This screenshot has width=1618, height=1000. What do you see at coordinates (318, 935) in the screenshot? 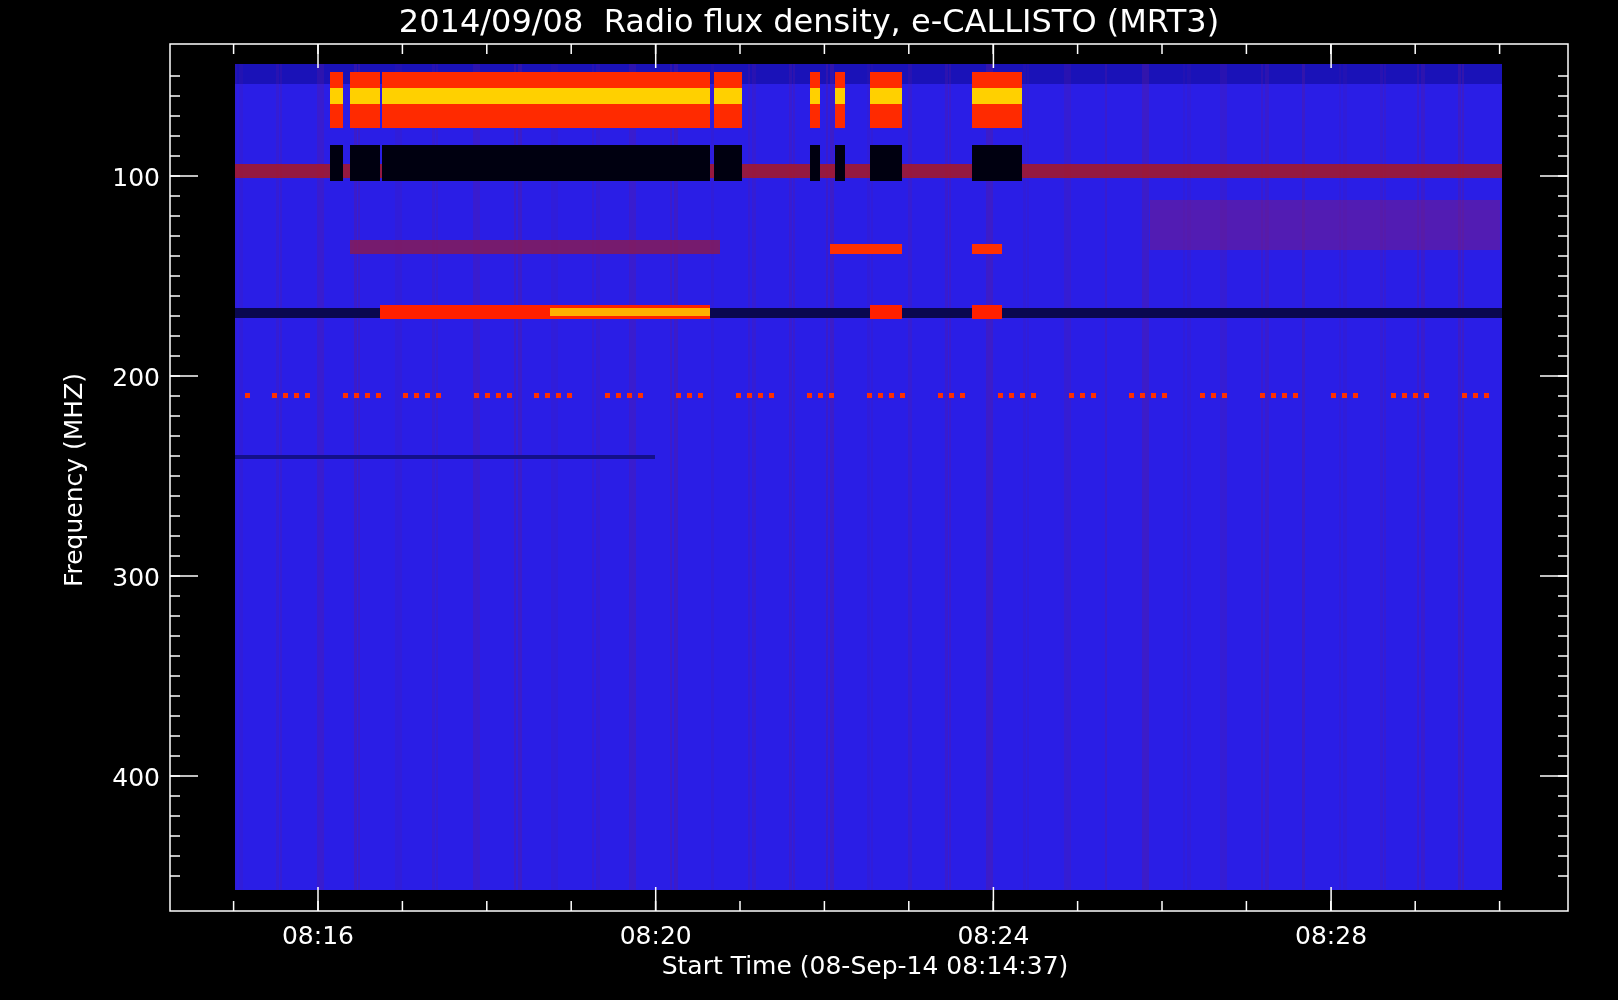
I see `tick-label: 08:16` at bounding box center [318, 935].